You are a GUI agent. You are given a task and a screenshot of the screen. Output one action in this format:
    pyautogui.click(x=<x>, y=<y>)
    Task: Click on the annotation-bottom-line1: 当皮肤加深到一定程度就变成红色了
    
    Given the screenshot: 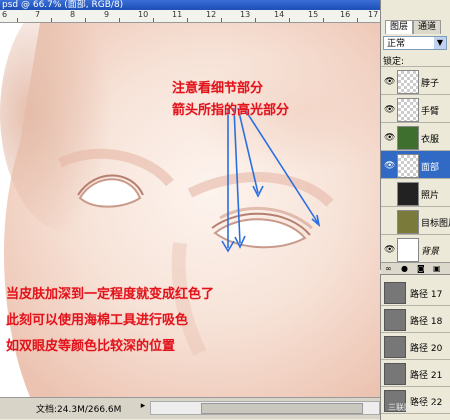 What is the action you would take?
    pyautogui.click(x=110, y=294)
    